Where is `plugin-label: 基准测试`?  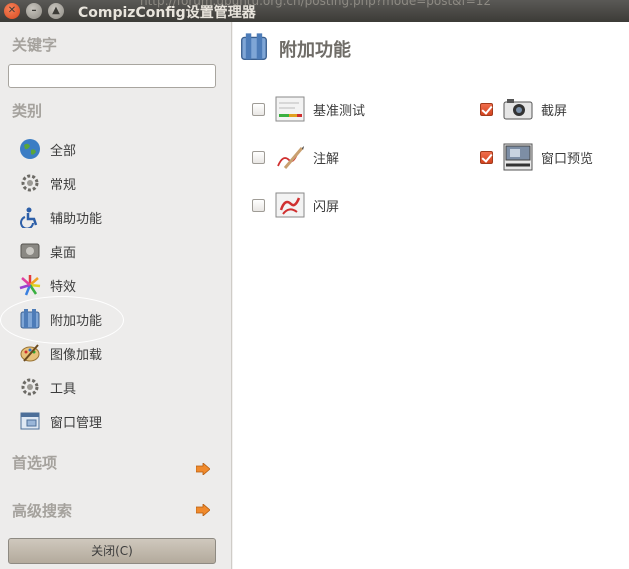
plugin-label: 基准测试 is located at coordinates (339, 111).